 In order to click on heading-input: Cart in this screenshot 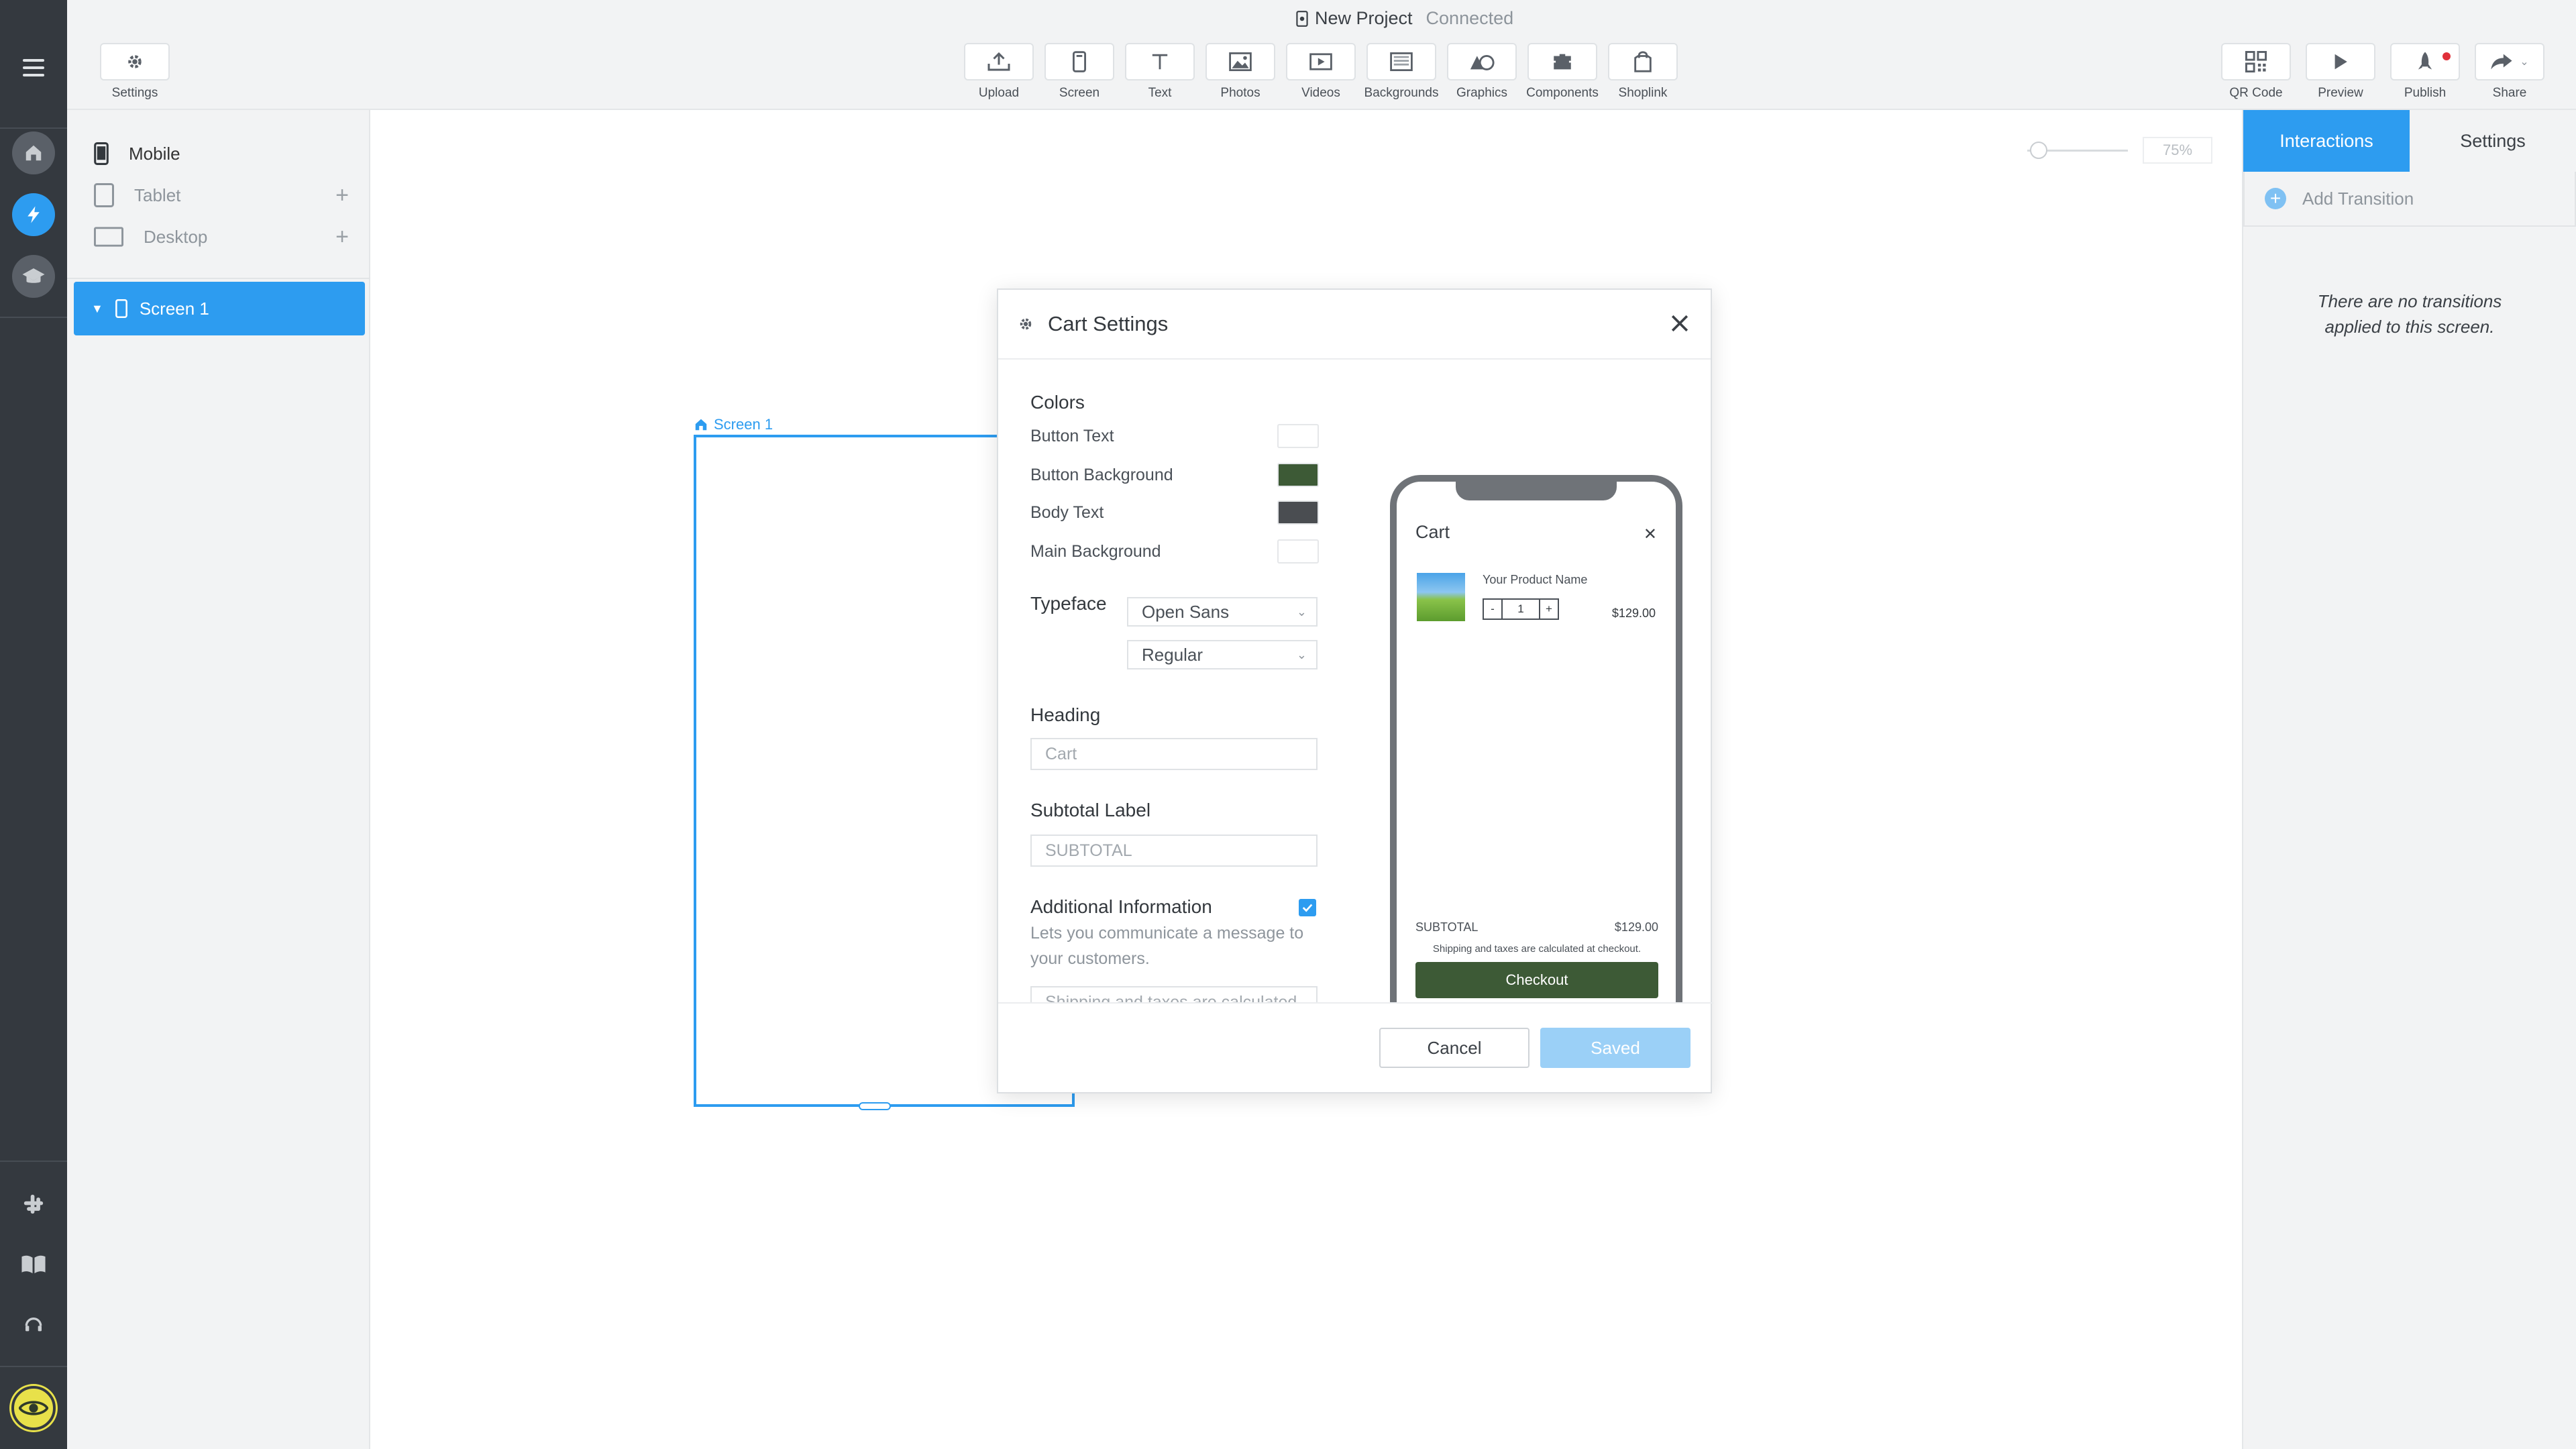, I will do `click(1174, 754)`.